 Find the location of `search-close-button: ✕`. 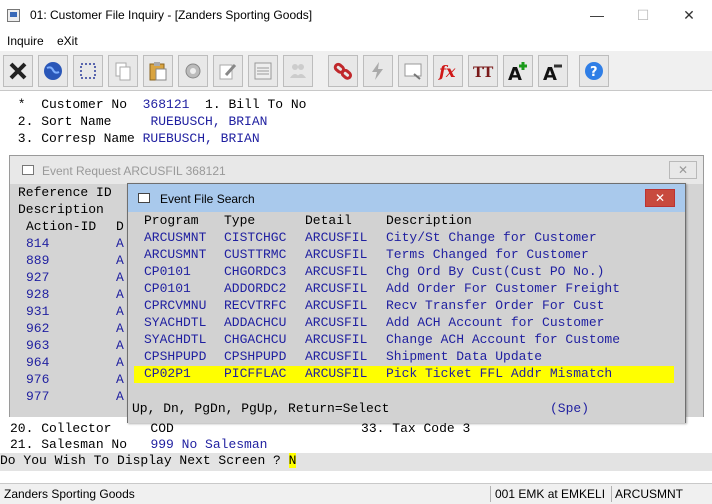

search-close-button: ✕ is located at coordinates (660, 198).